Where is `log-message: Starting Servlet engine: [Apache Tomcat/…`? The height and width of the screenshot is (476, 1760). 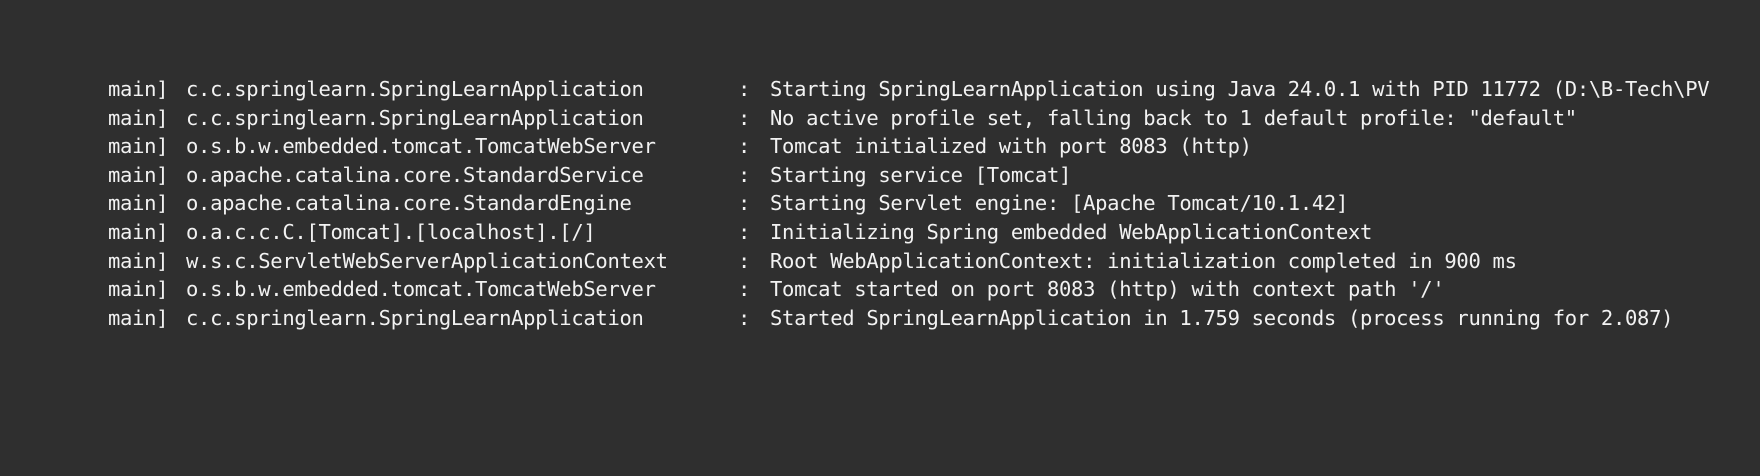 log-message: Starting Servlet engine: [Apache Tomcat/… is located at coordinates (1059, 203).